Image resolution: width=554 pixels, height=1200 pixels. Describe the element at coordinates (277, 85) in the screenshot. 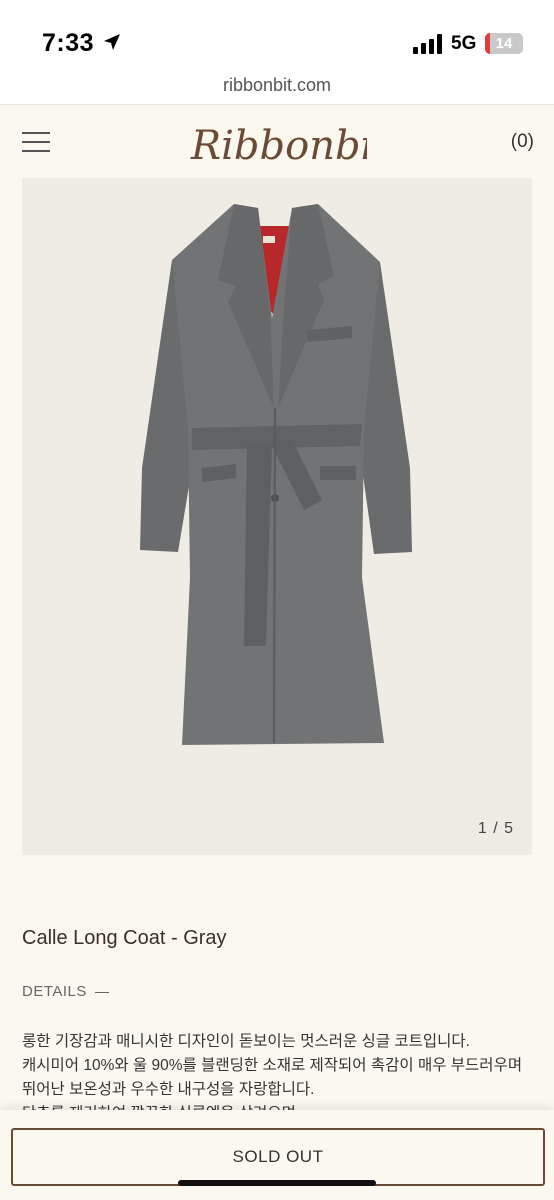

I see `url-text: ribbonbit.com` at that location.